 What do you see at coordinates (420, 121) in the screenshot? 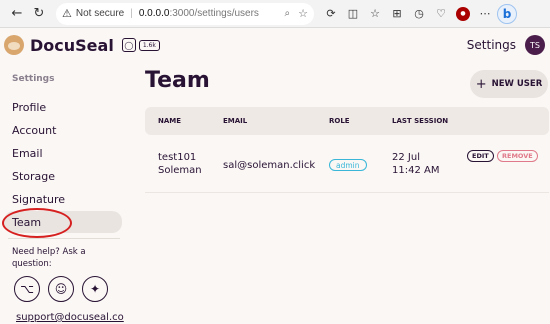
I see `column-header-last-session: LAST SESSION` at bounding box center [420, 121].